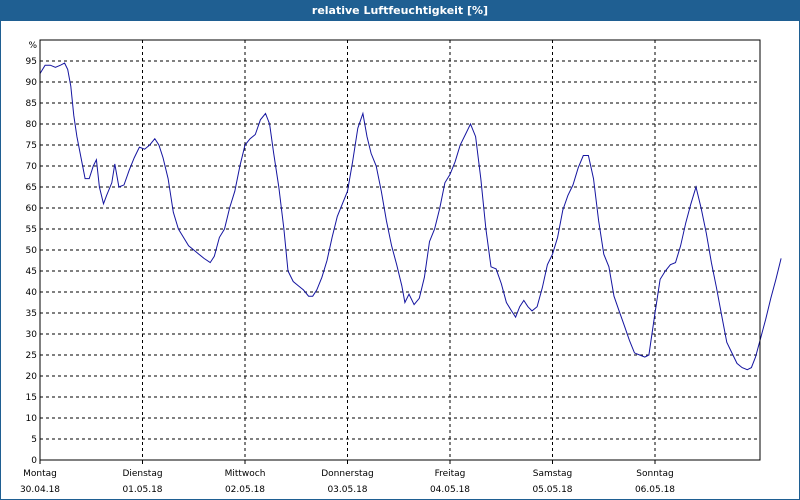 The width and height of the screenshot is (800, 500). What do you see at coordinates (245, 490) in the screenshot?
I see `x-tick-label-date: 02.05.18` at bounding box center [245, 490].